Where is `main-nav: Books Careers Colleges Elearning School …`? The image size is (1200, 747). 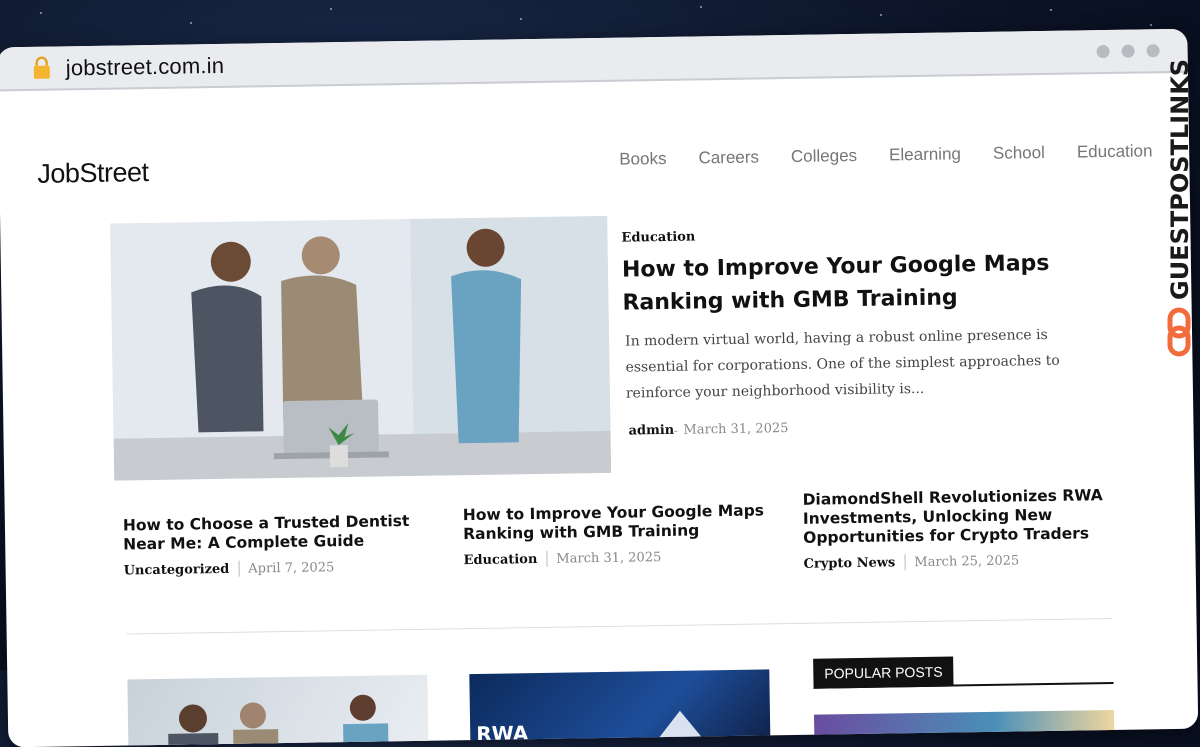 main-nav: Books Careers Colleges Elearning School … is located at coordinates (886, 155).